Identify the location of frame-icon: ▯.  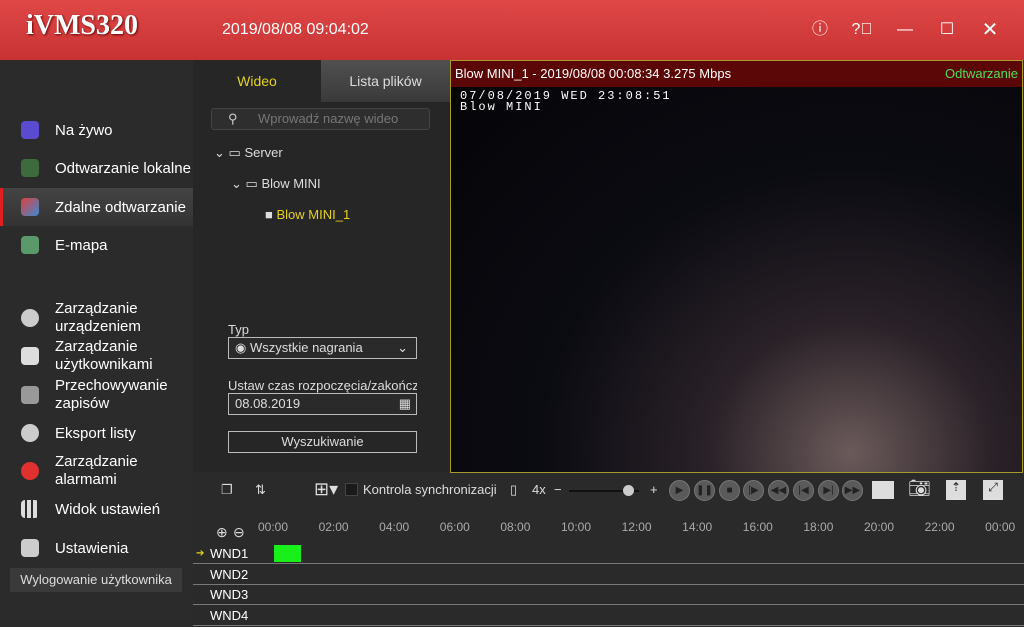
(513, 490).